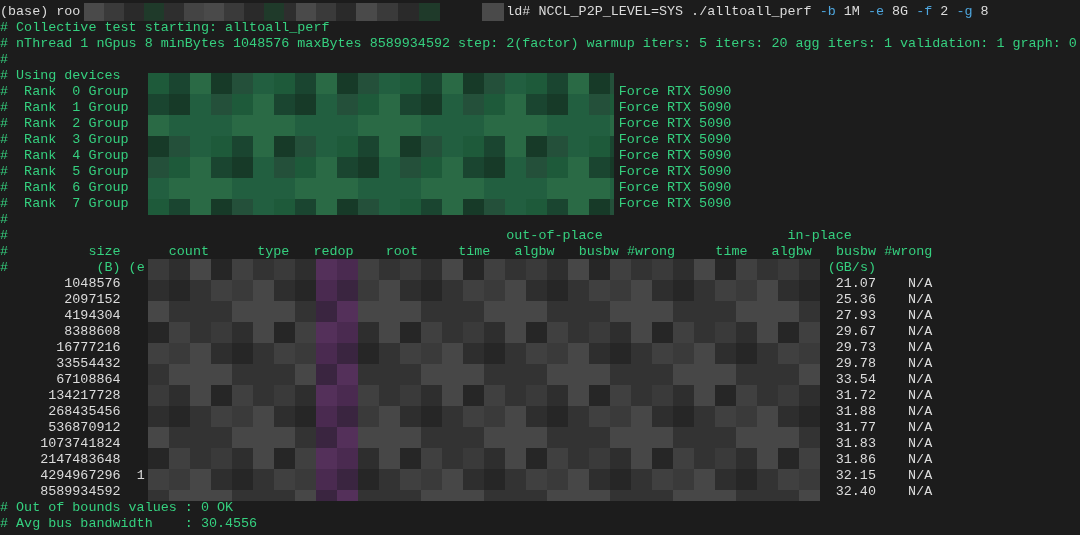 Image resolution: width=1080 pixels, height=535 pixels. Describe the element at coordinates (855, 363) in the screenshot. I see `table-cell: 29.78` at that location.